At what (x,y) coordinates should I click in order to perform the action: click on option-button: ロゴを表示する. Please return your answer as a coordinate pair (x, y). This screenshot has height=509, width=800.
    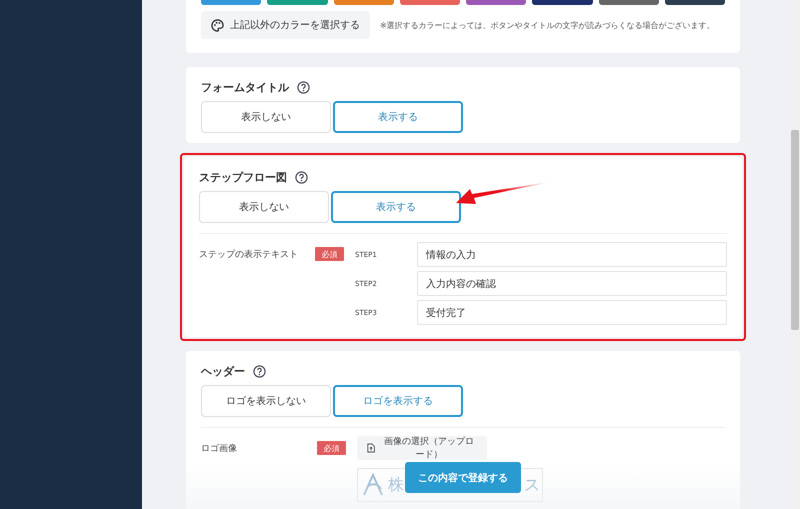
    Looking at the image, I should click on (398, 401).